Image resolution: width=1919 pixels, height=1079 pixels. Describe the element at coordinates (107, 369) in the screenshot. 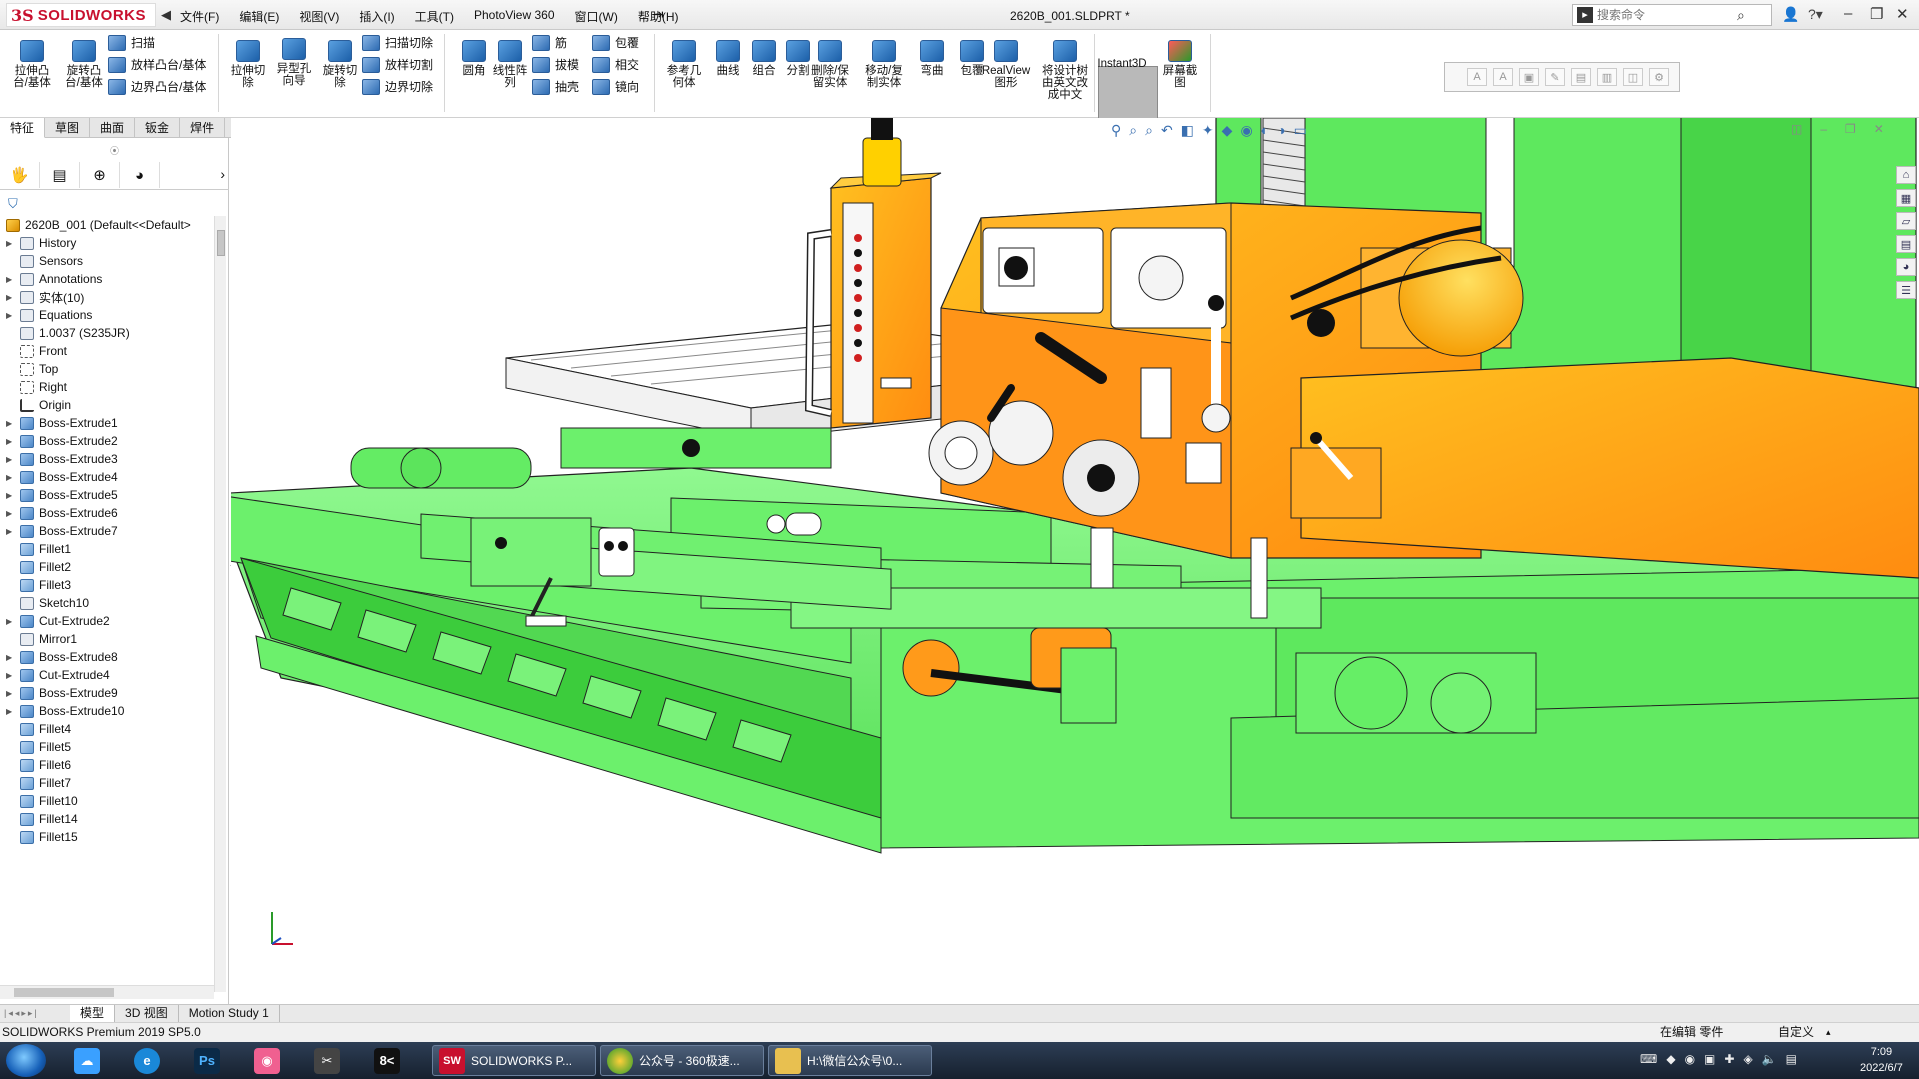

I see `tree-item: Top` at that location.